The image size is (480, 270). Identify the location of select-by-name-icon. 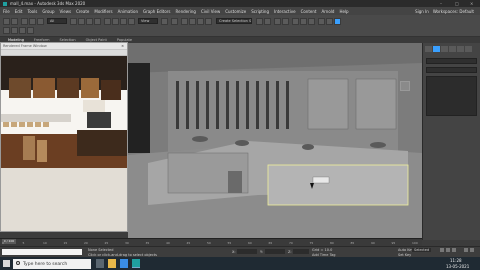
(81, 21).